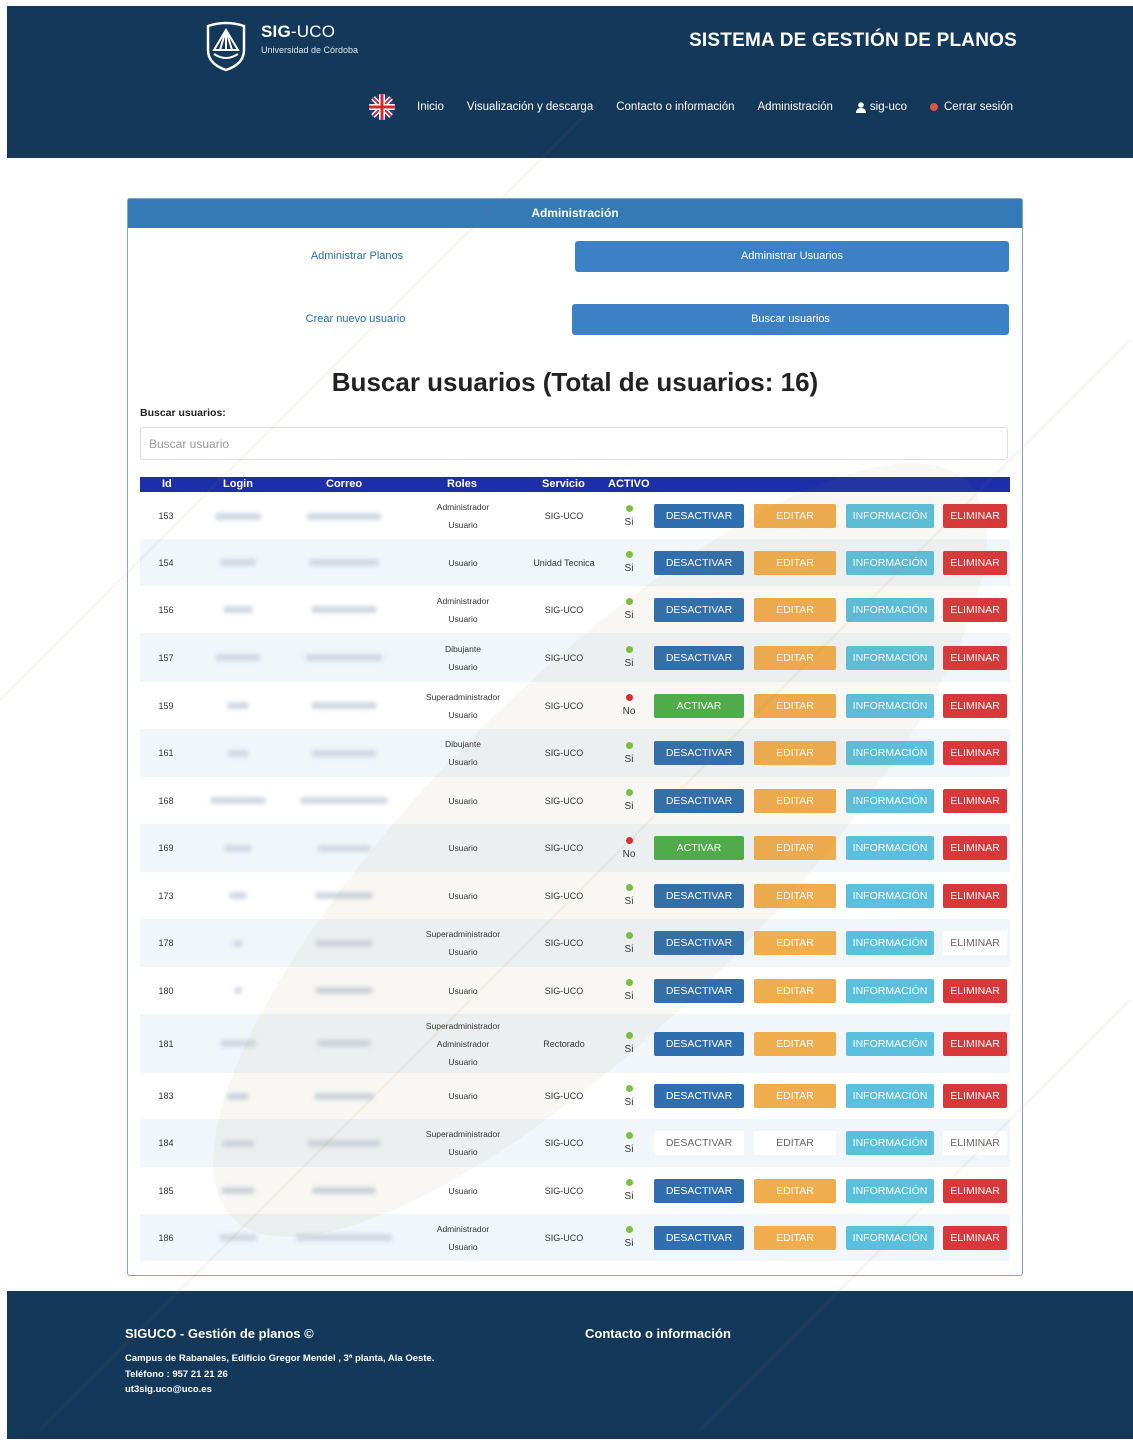 This screenshot has height=1444, width=1133. Describe the element at coordinates (790, 319) in the screenshot. I see `buscar-usuarios-button: Buscar usuarios` at that location.